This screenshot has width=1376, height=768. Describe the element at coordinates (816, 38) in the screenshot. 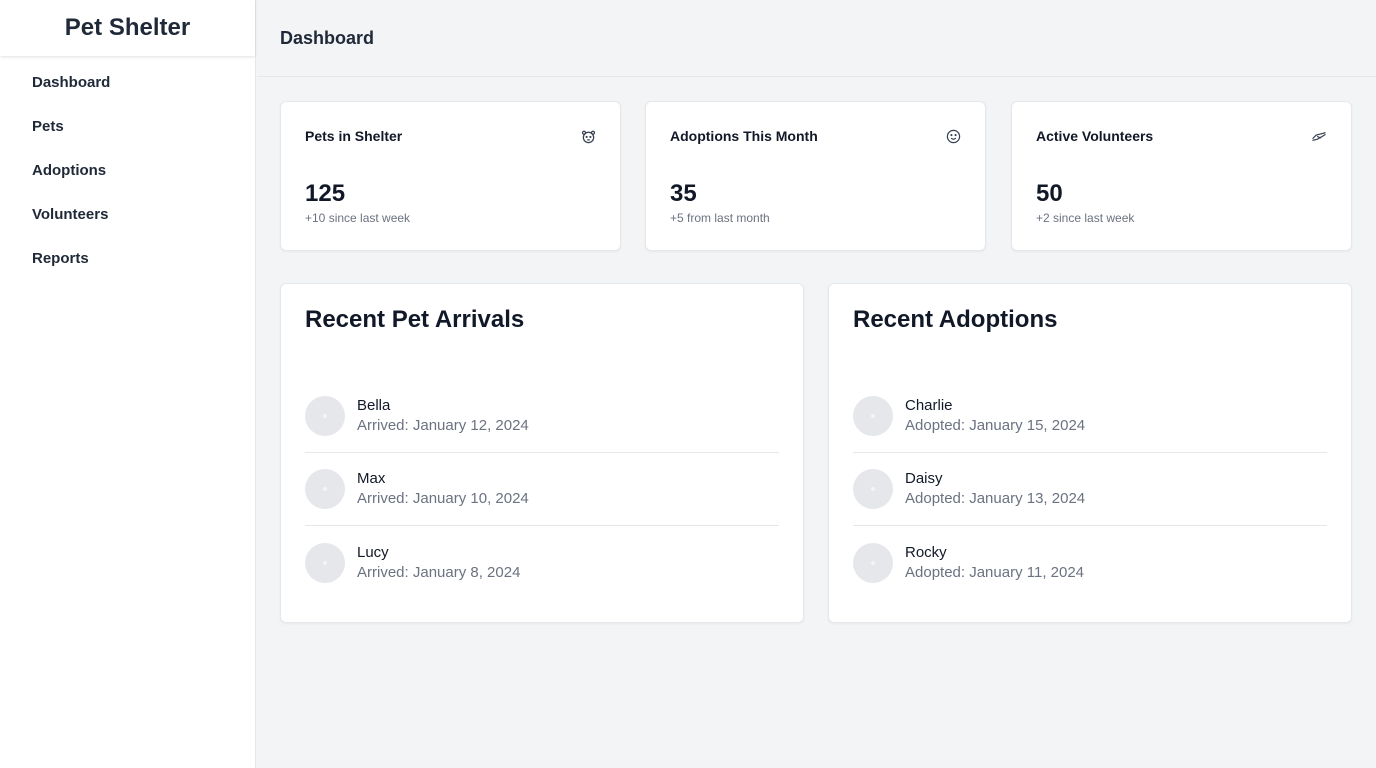

I see `page-header: Dashboard` at that location.